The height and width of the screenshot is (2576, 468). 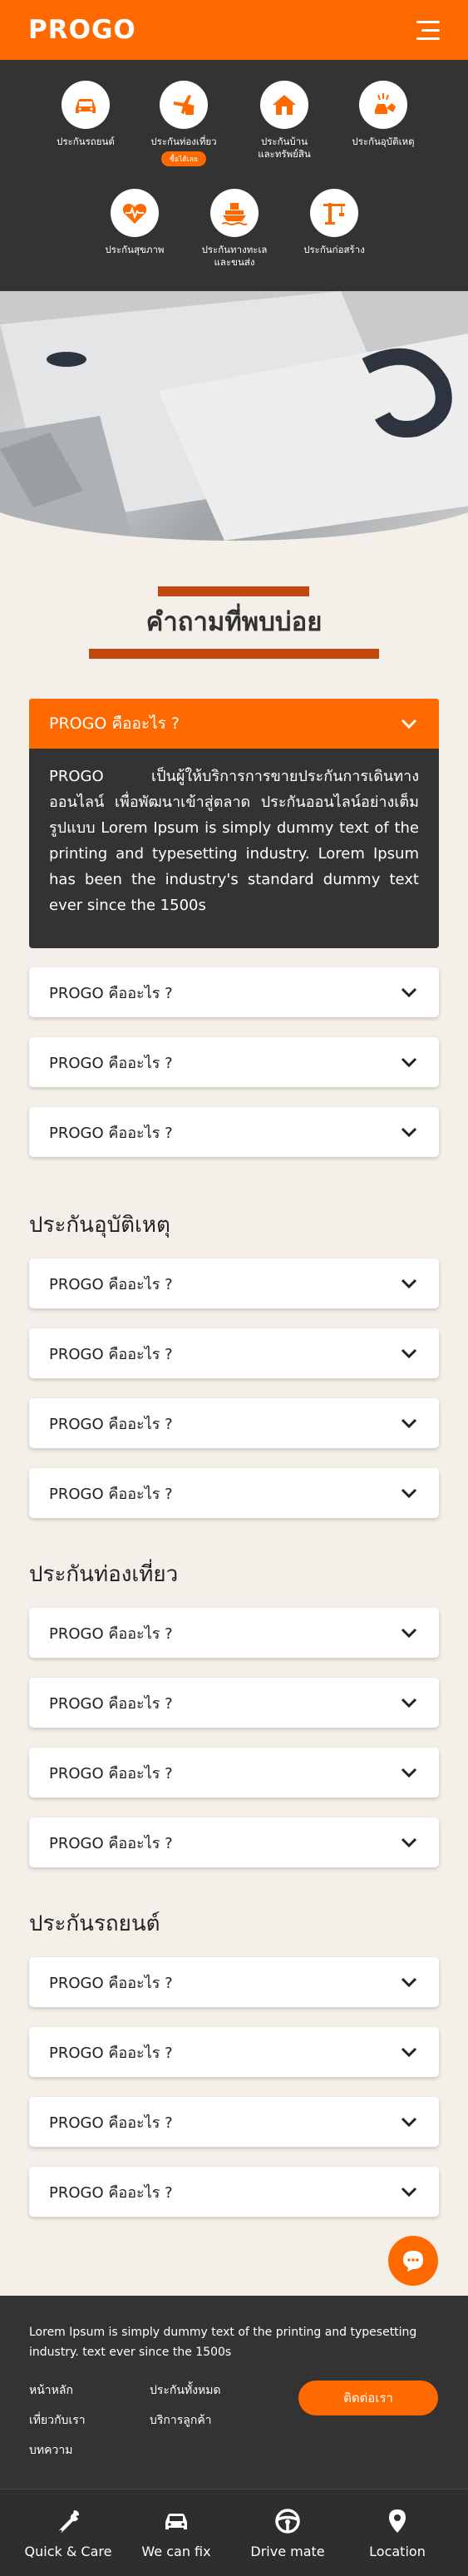 I want to click on category-label: ประกันอุบัติเหตุ, so click(x=383, y=141).